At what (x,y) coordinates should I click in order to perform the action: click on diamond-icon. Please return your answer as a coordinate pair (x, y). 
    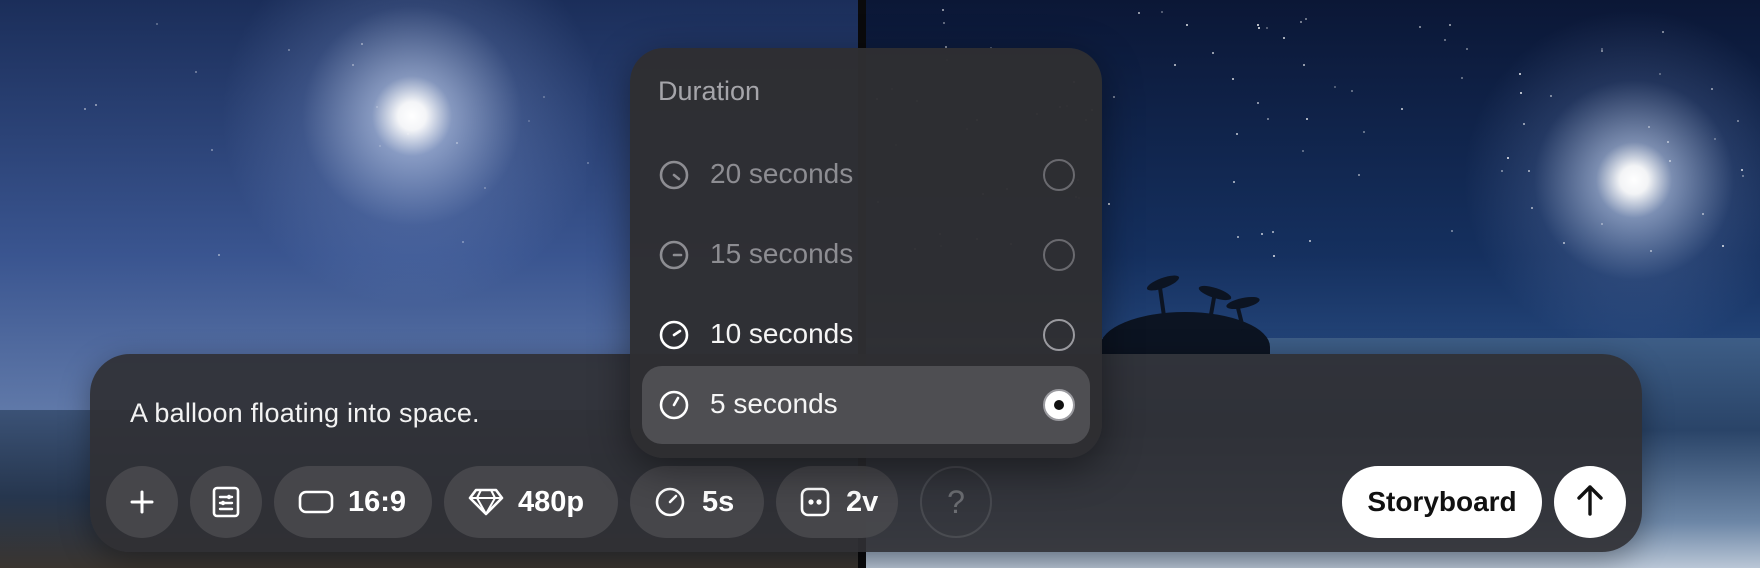
    Looking at the image, I should click on (486, 502).